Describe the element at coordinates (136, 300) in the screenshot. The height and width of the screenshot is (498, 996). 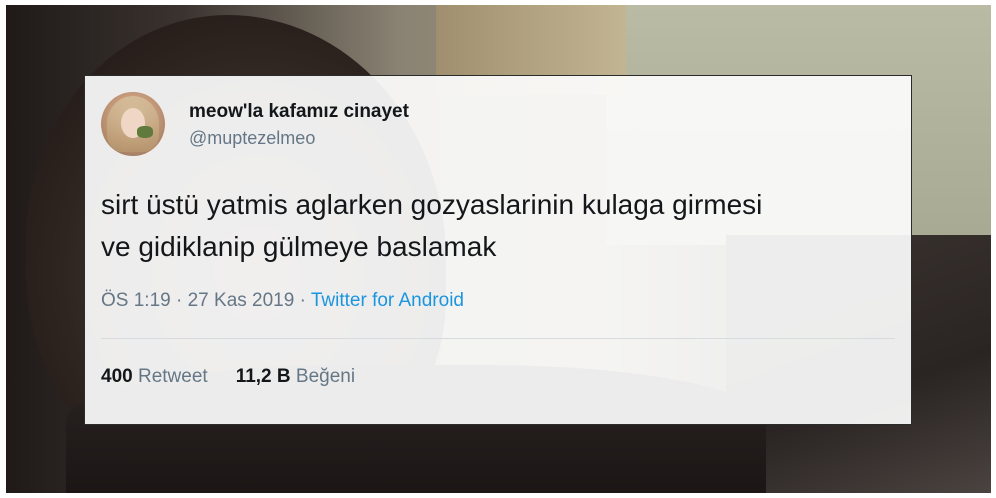
I see `tweet-time: ÖS 1:19` at that location.